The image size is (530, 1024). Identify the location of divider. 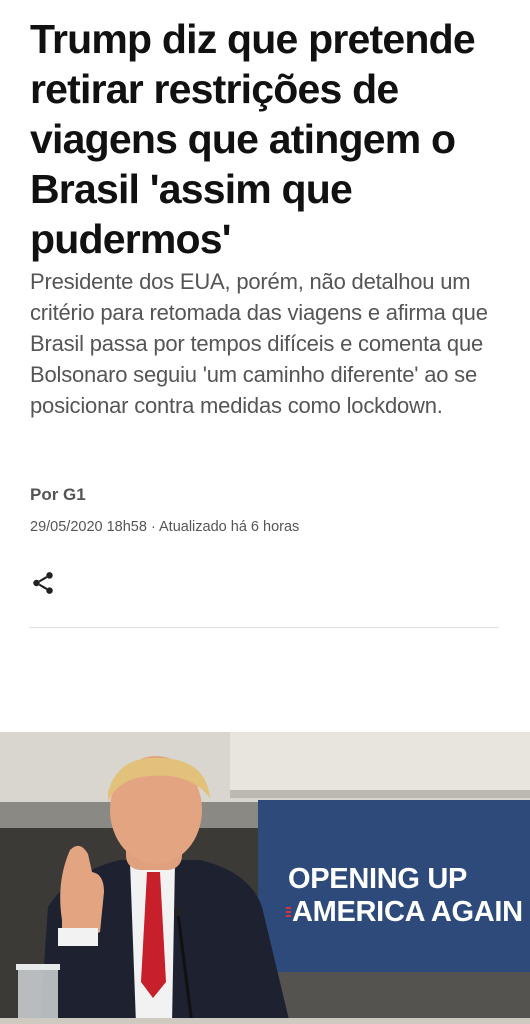
(264, 627).